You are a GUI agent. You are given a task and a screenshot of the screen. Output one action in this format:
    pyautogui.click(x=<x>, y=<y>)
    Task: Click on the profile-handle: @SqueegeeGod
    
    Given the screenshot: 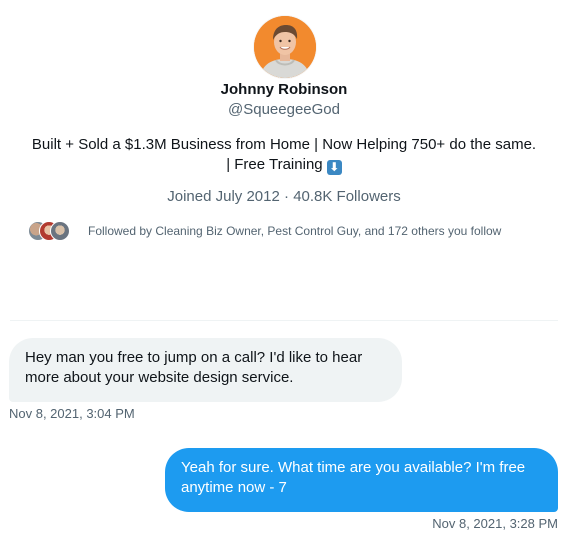 What is the action you would take?
    pyautogui.click(x=284, y=110)
    